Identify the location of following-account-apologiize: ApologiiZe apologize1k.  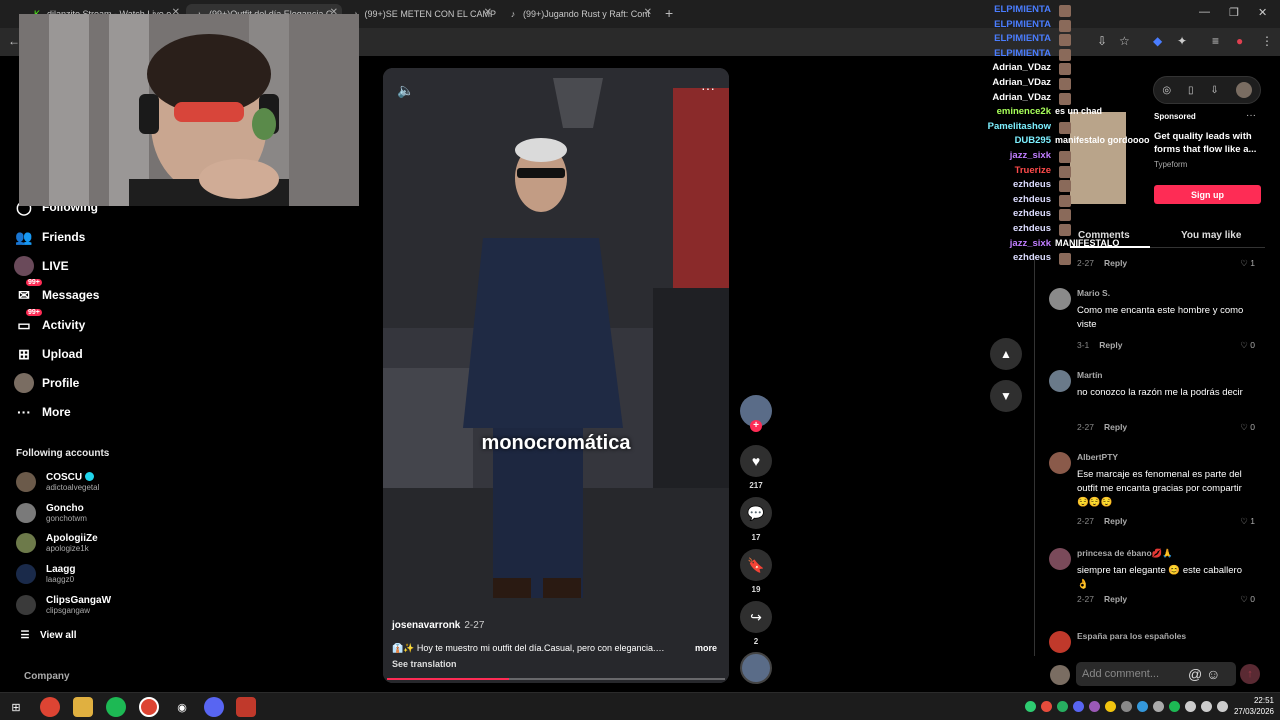
(57, 543).